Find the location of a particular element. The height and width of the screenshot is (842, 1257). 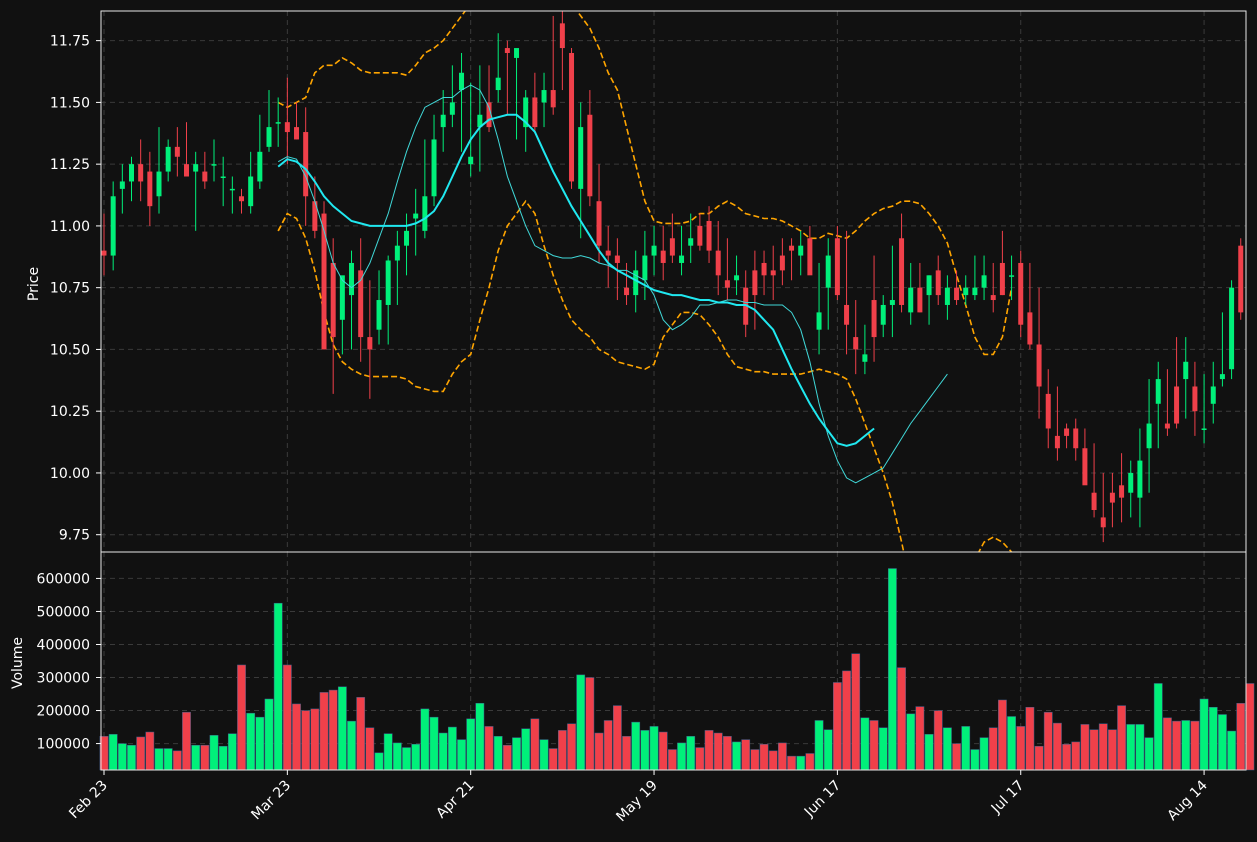

price-tick-label: 10.75 is located at coordinates (70, 289).